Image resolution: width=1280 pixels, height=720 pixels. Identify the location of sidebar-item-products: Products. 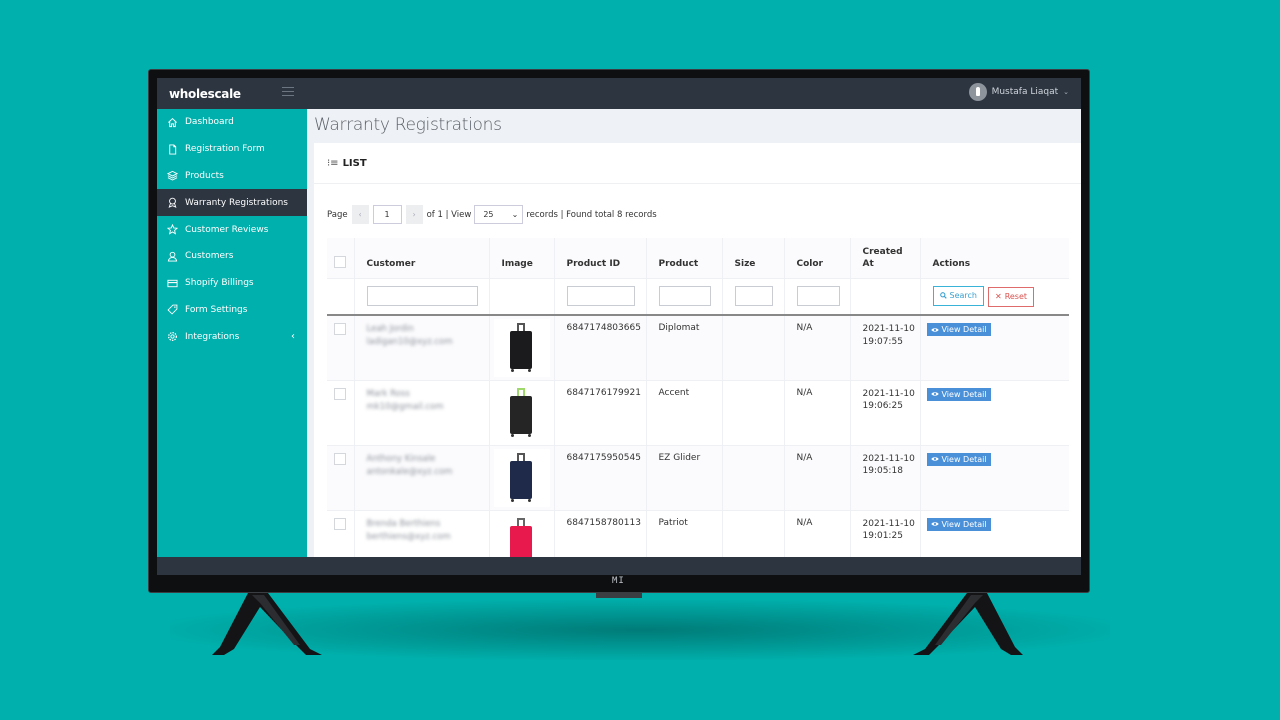
(232, 176).